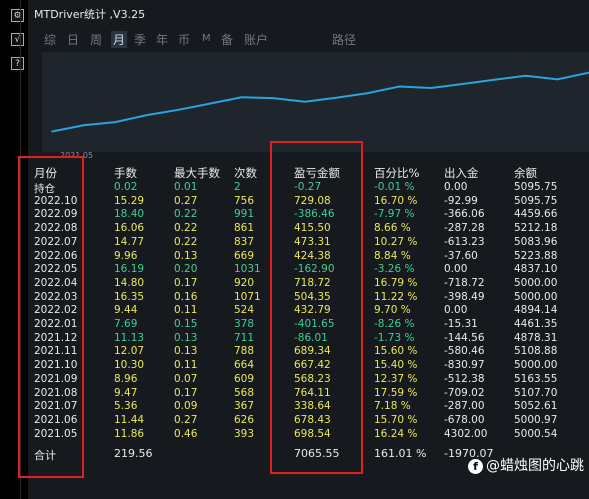 The image size is (589, 499). Describe the element at coordinates (245, 173) in the screenshot. I see `header-count: 次数` at that location.